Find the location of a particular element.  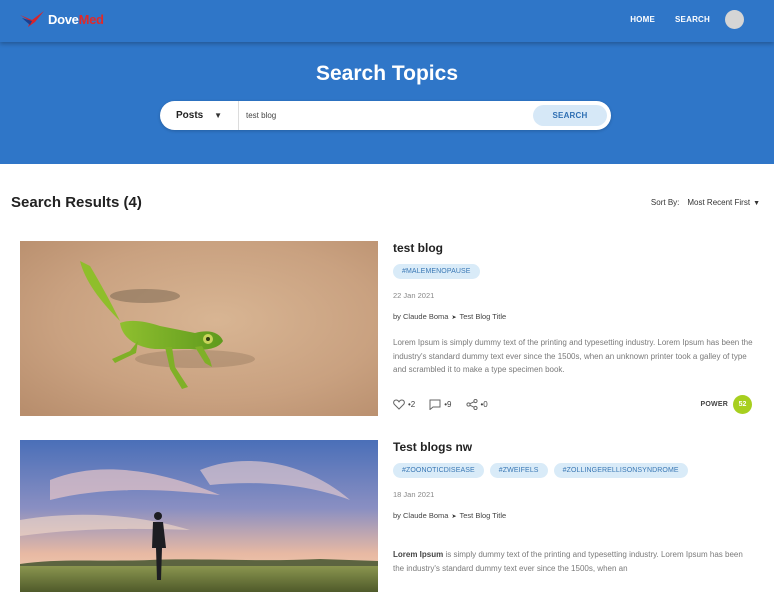

power-score: POWER 52 is located at coordinates (726, 404).